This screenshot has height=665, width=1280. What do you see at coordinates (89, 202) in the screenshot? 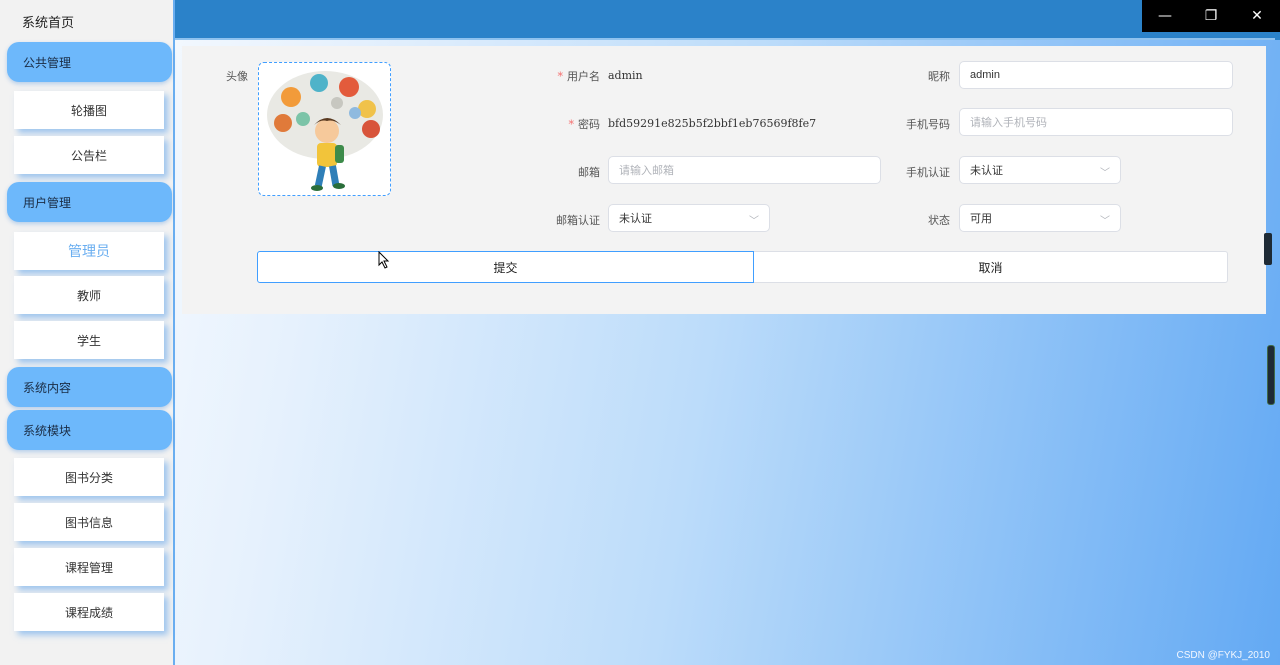
I see `sidebar-group-user: 用户管理` at bounding box center [89, 202].